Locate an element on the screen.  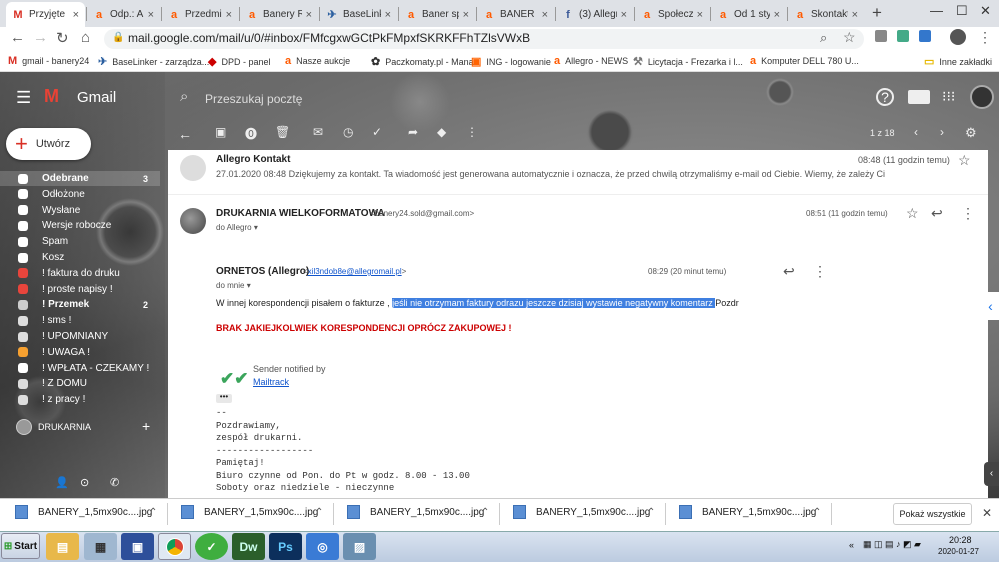
close-downloads-icon: ✕ is located at coordinates (987, 513).